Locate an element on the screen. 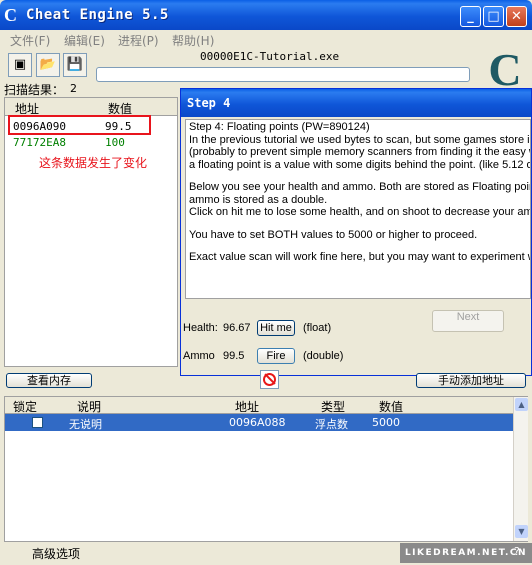  scan-progress-bar is located at coordinates (283, 74).